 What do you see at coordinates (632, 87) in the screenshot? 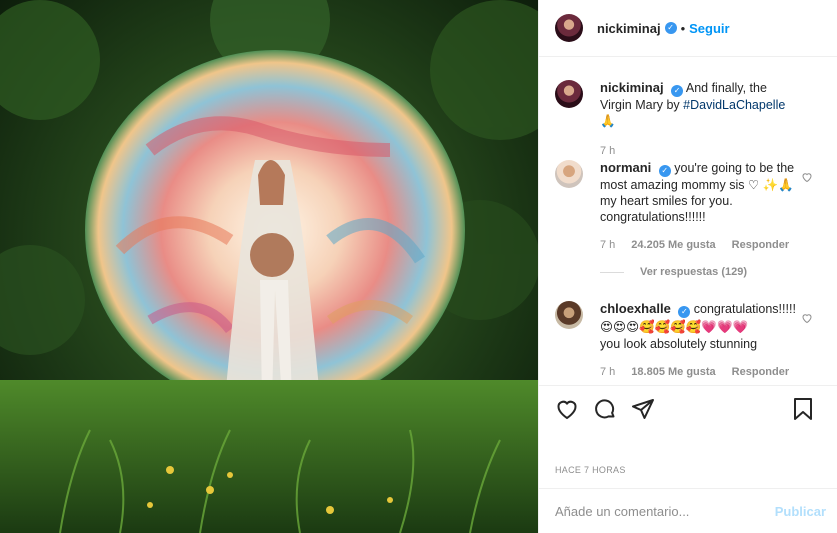
I see `caption-username: nickiminaj` at bounding box center [632, 87].